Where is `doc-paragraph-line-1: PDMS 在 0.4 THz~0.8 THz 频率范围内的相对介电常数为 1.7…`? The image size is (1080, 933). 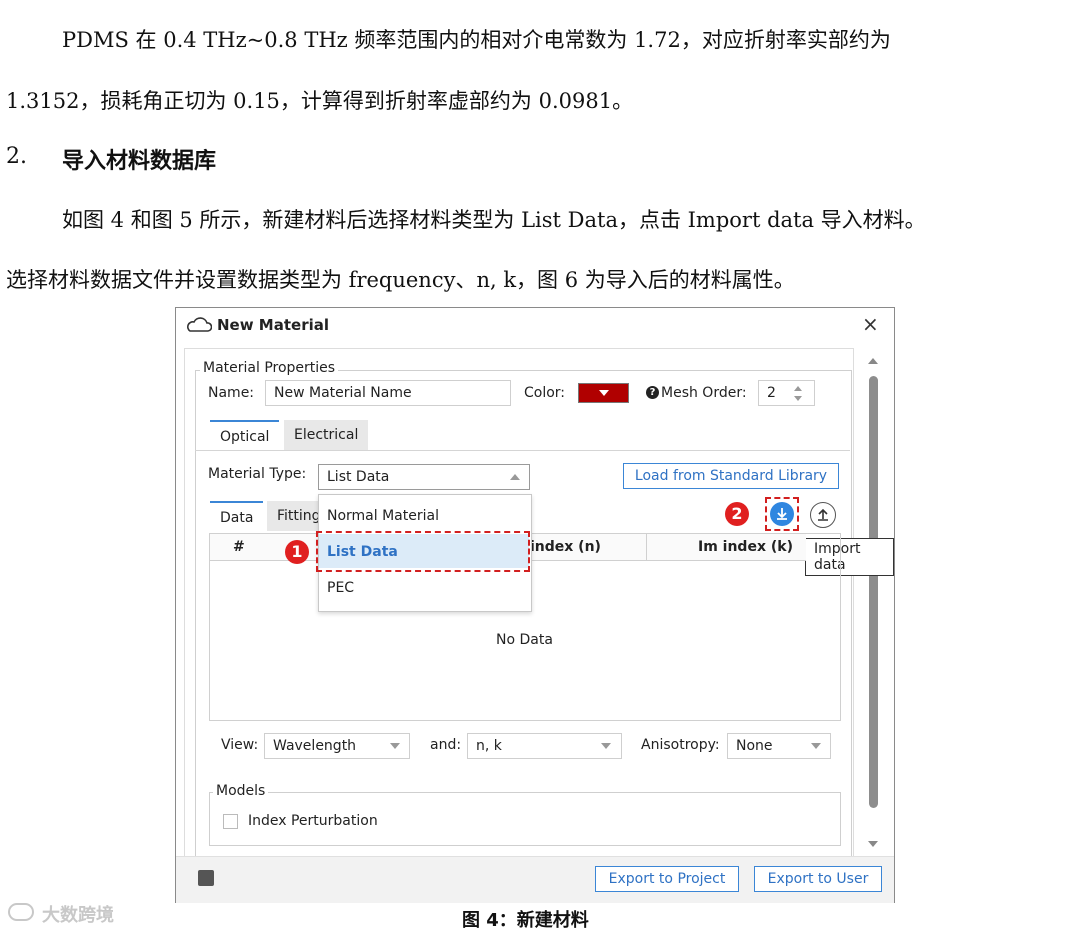 doc-paragraph-line-1: PDMS 在 0.4 THz~0.8 THz 频率范围内的相对介电常数为 1.7… is located at coordinates (476, 40).